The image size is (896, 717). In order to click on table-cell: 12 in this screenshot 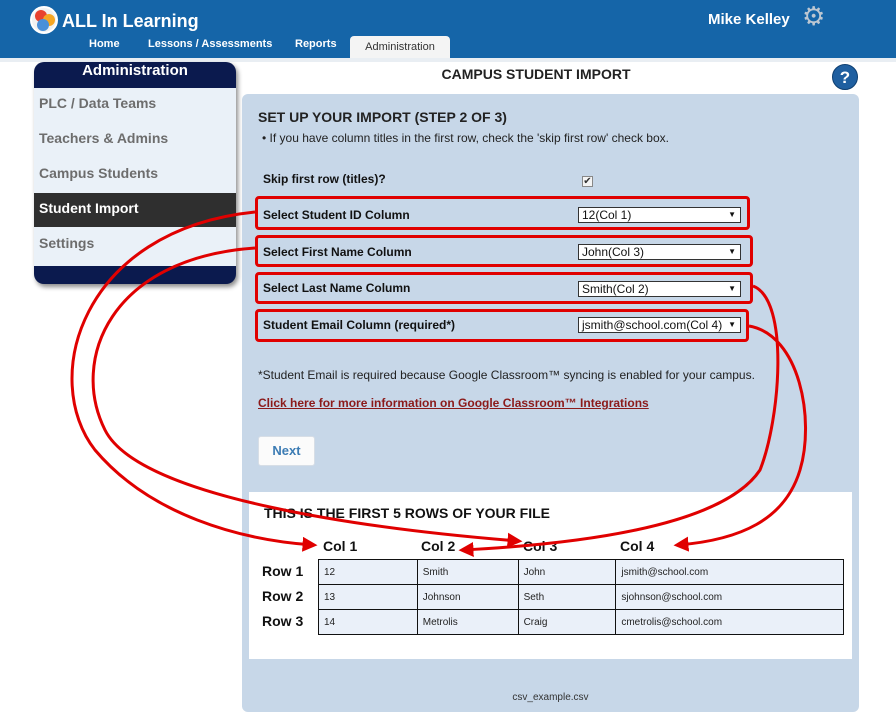, I will do `click(368, 572)`.